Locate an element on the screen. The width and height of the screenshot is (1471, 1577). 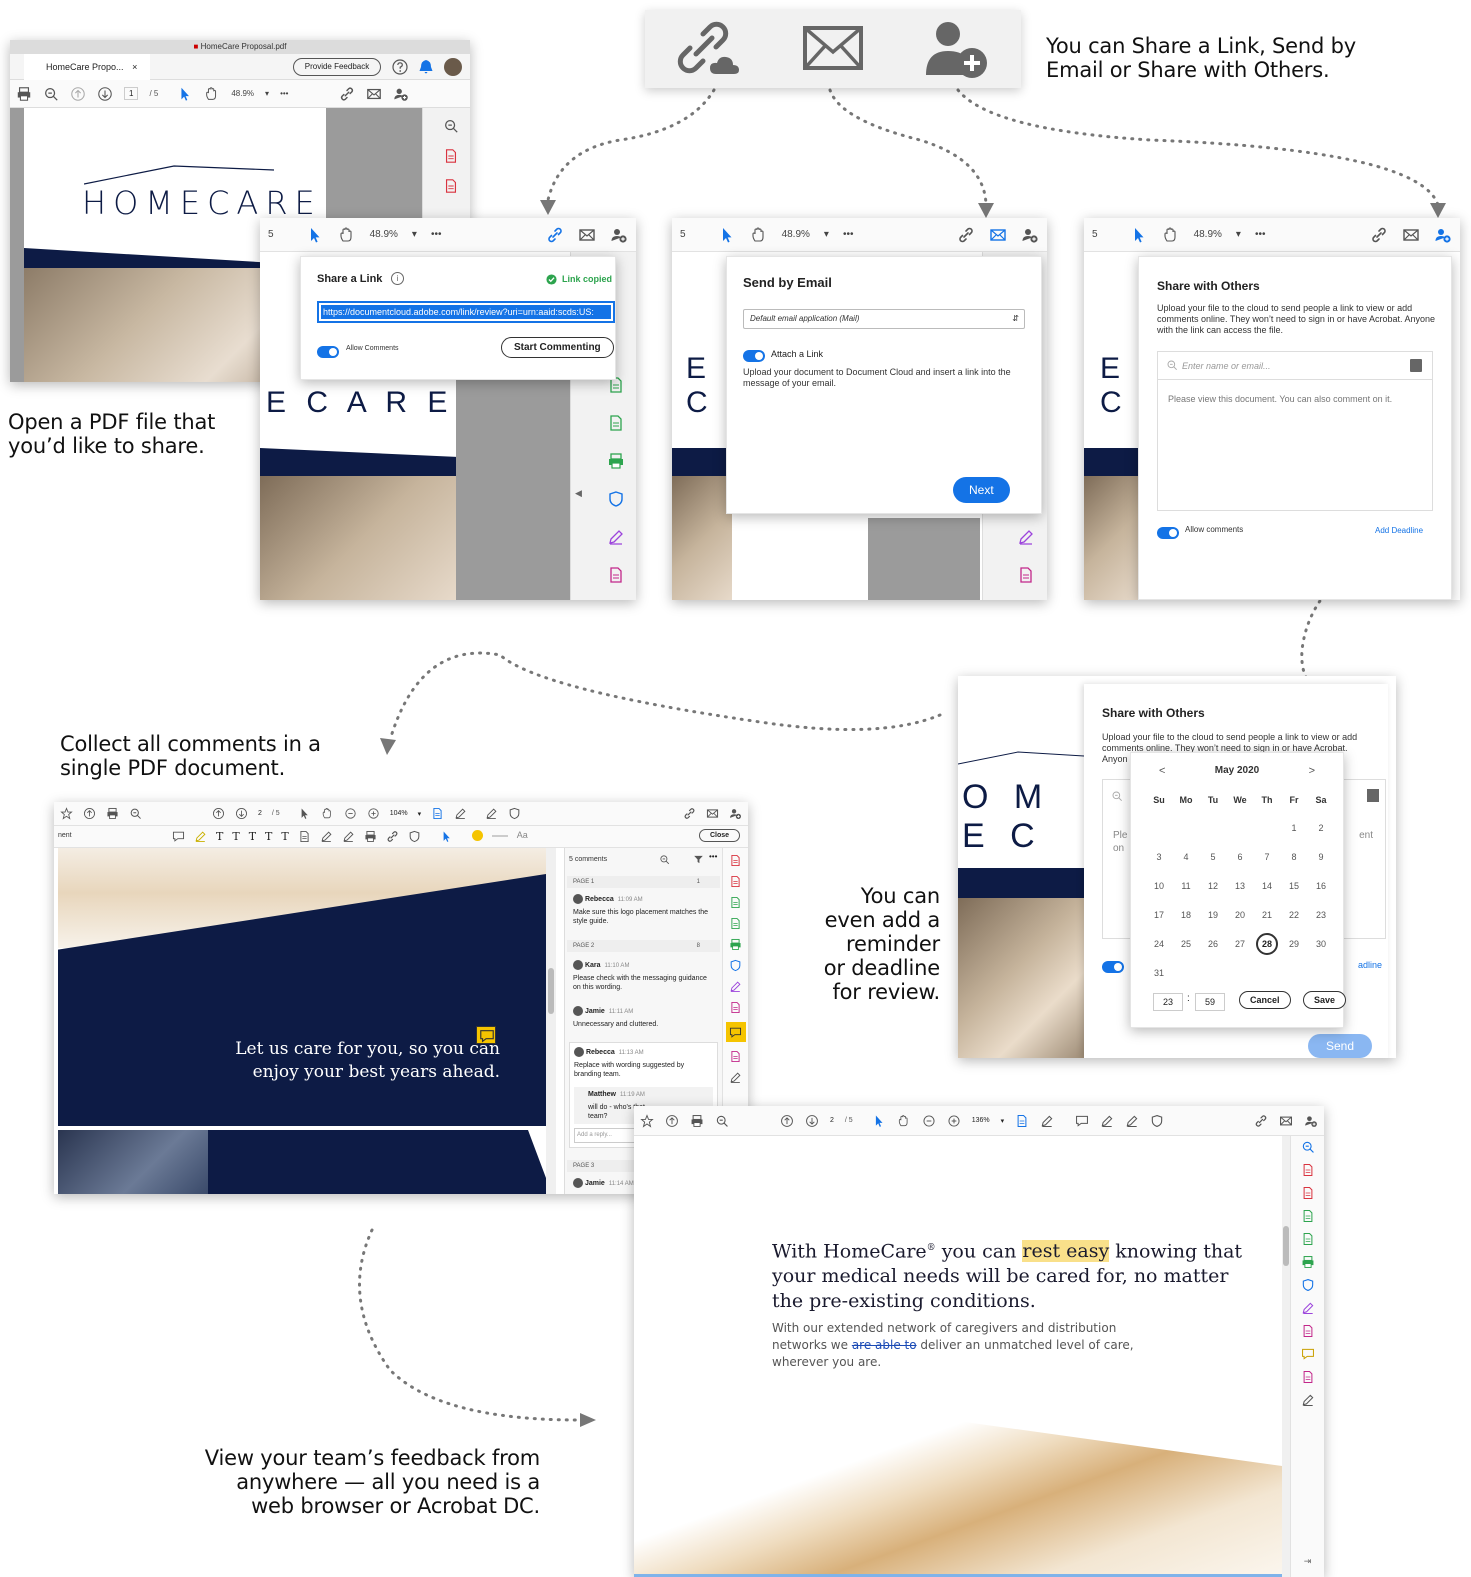
calendar-day: 15 is located at coordinates (1294, 886).